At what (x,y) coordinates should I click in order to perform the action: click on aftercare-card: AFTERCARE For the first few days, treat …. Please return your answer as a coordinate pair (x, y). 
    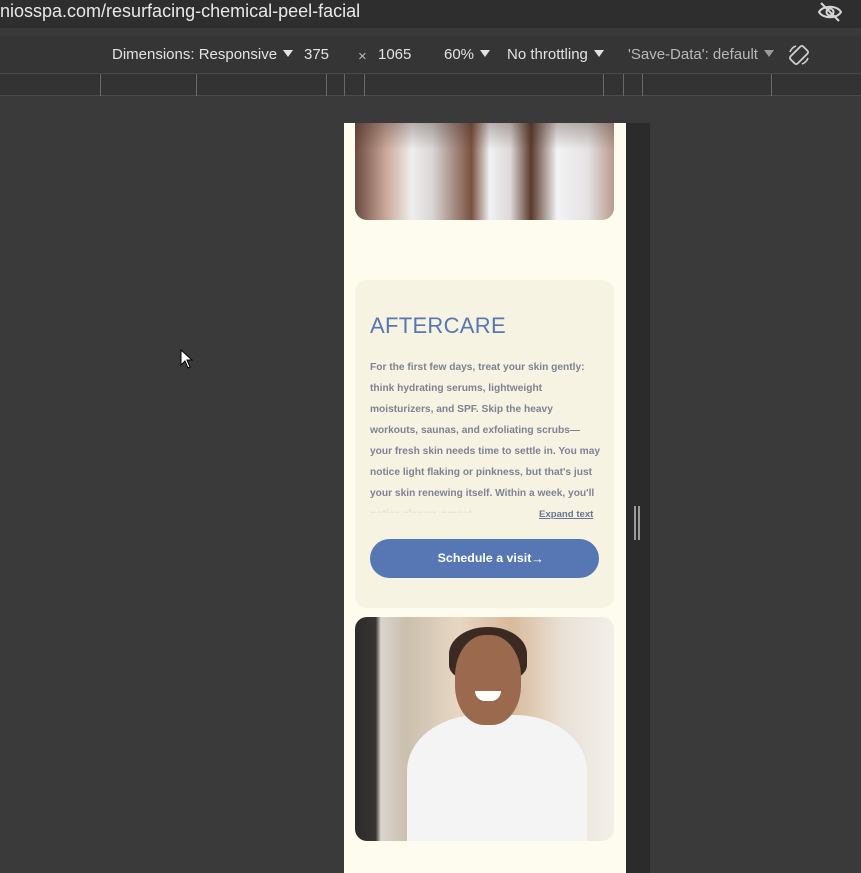
    Looking at the image, I should click on (484, 444).